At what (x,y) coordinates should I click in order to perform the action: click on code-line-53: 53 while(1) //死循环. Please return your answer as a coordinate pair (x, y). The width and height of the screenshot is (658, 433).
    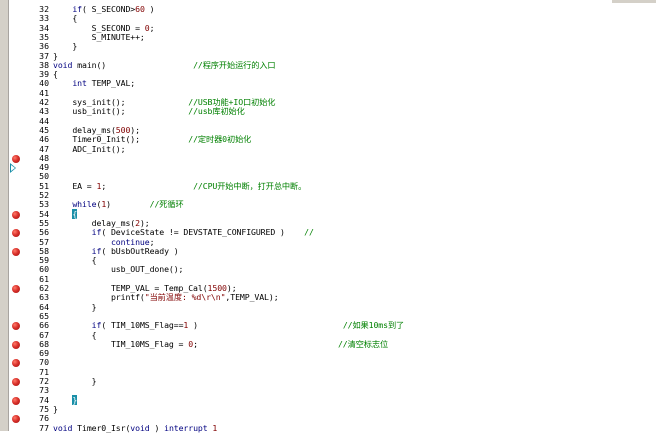
    Looking at the image, I should click on (329, 205).